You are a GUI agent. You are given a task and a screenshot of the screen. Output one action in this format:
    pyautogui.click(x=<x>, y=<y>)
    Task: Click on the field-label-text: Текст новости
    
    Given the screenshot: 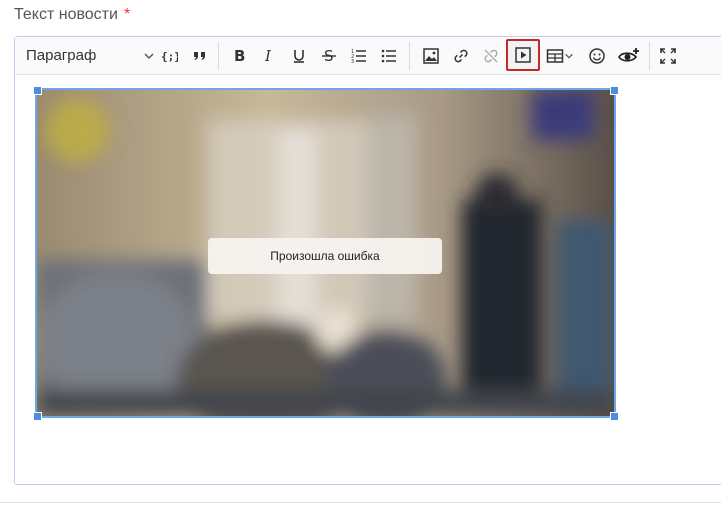 What is the action you would take?
    pyautogui.click(x=66, y=14)
    